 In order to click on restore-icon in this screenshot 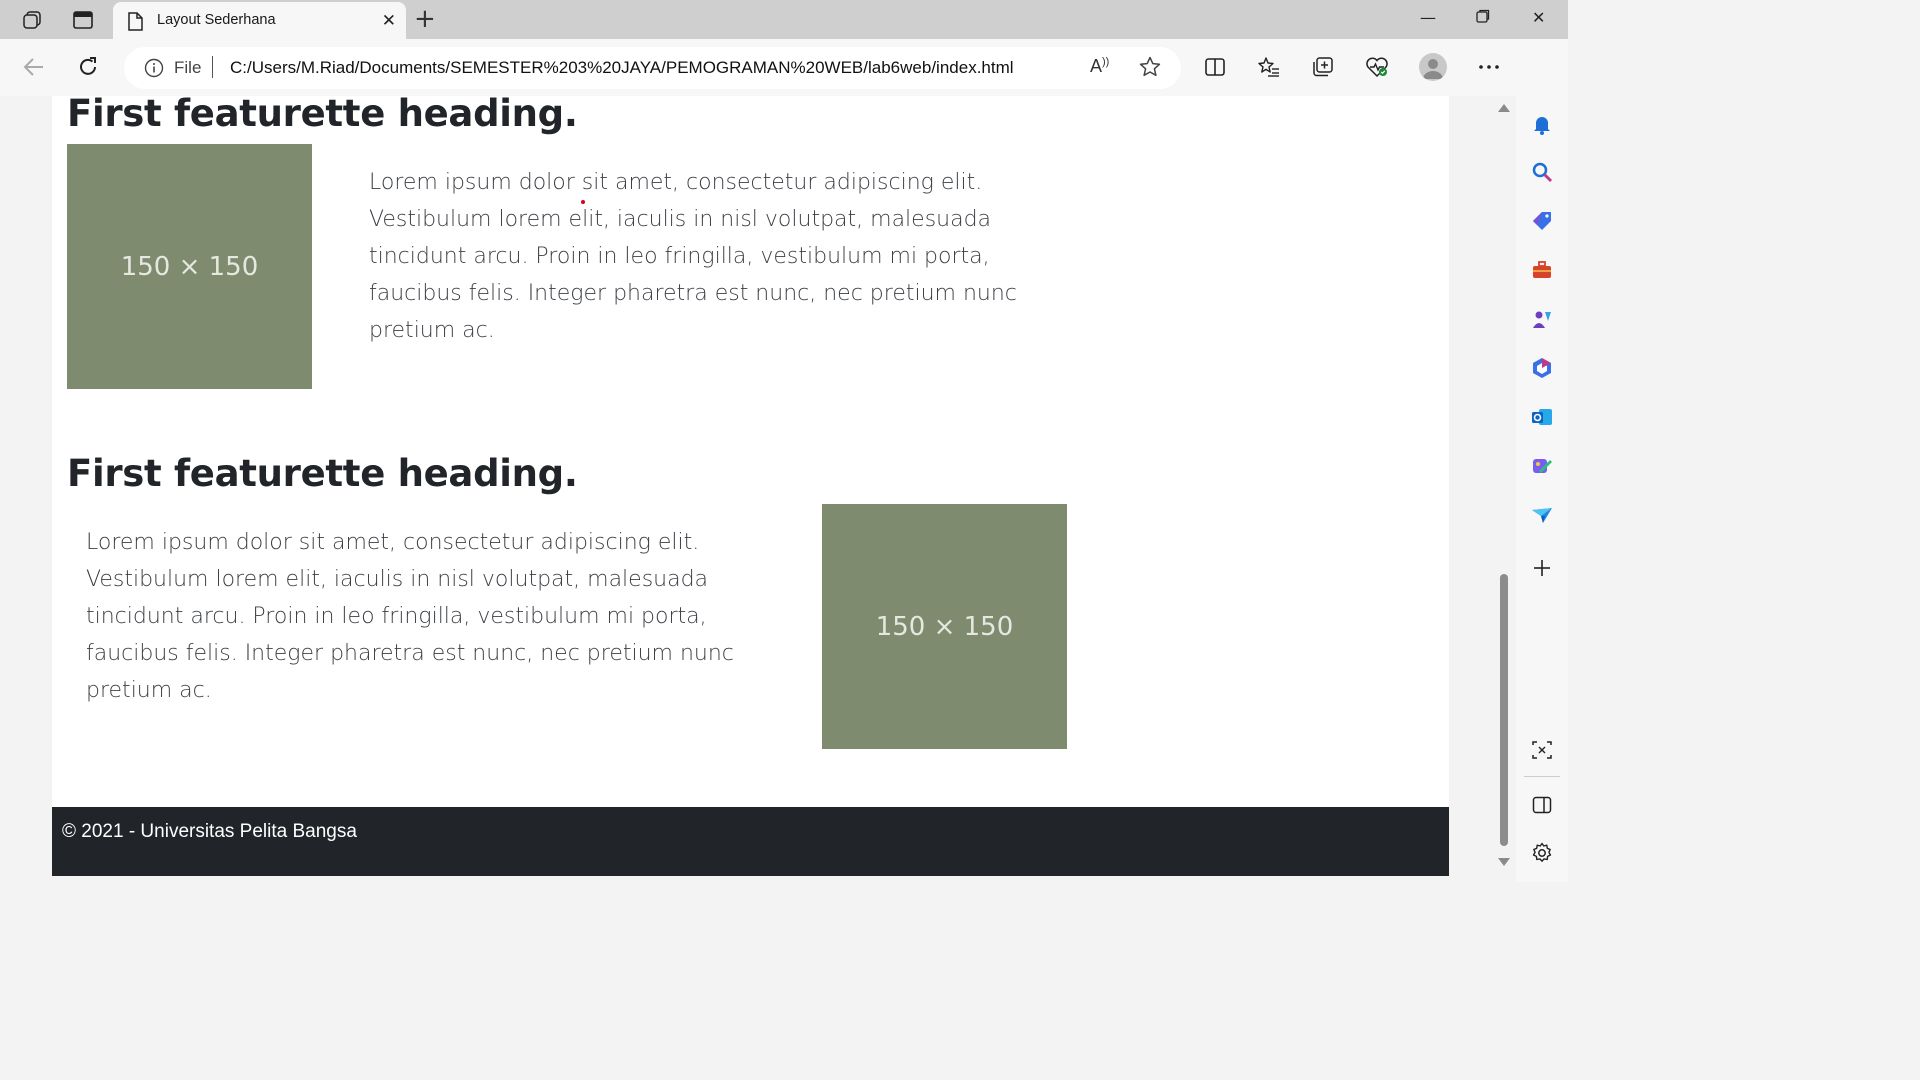, I will do `click(1483, 17)`.